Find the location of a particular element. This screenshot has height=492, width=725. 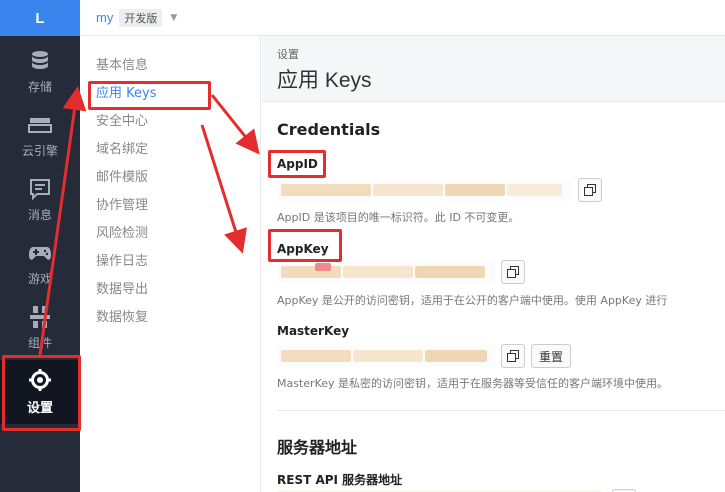

rail-item-engine: 云引擎 is located at coordinates (40, 136).